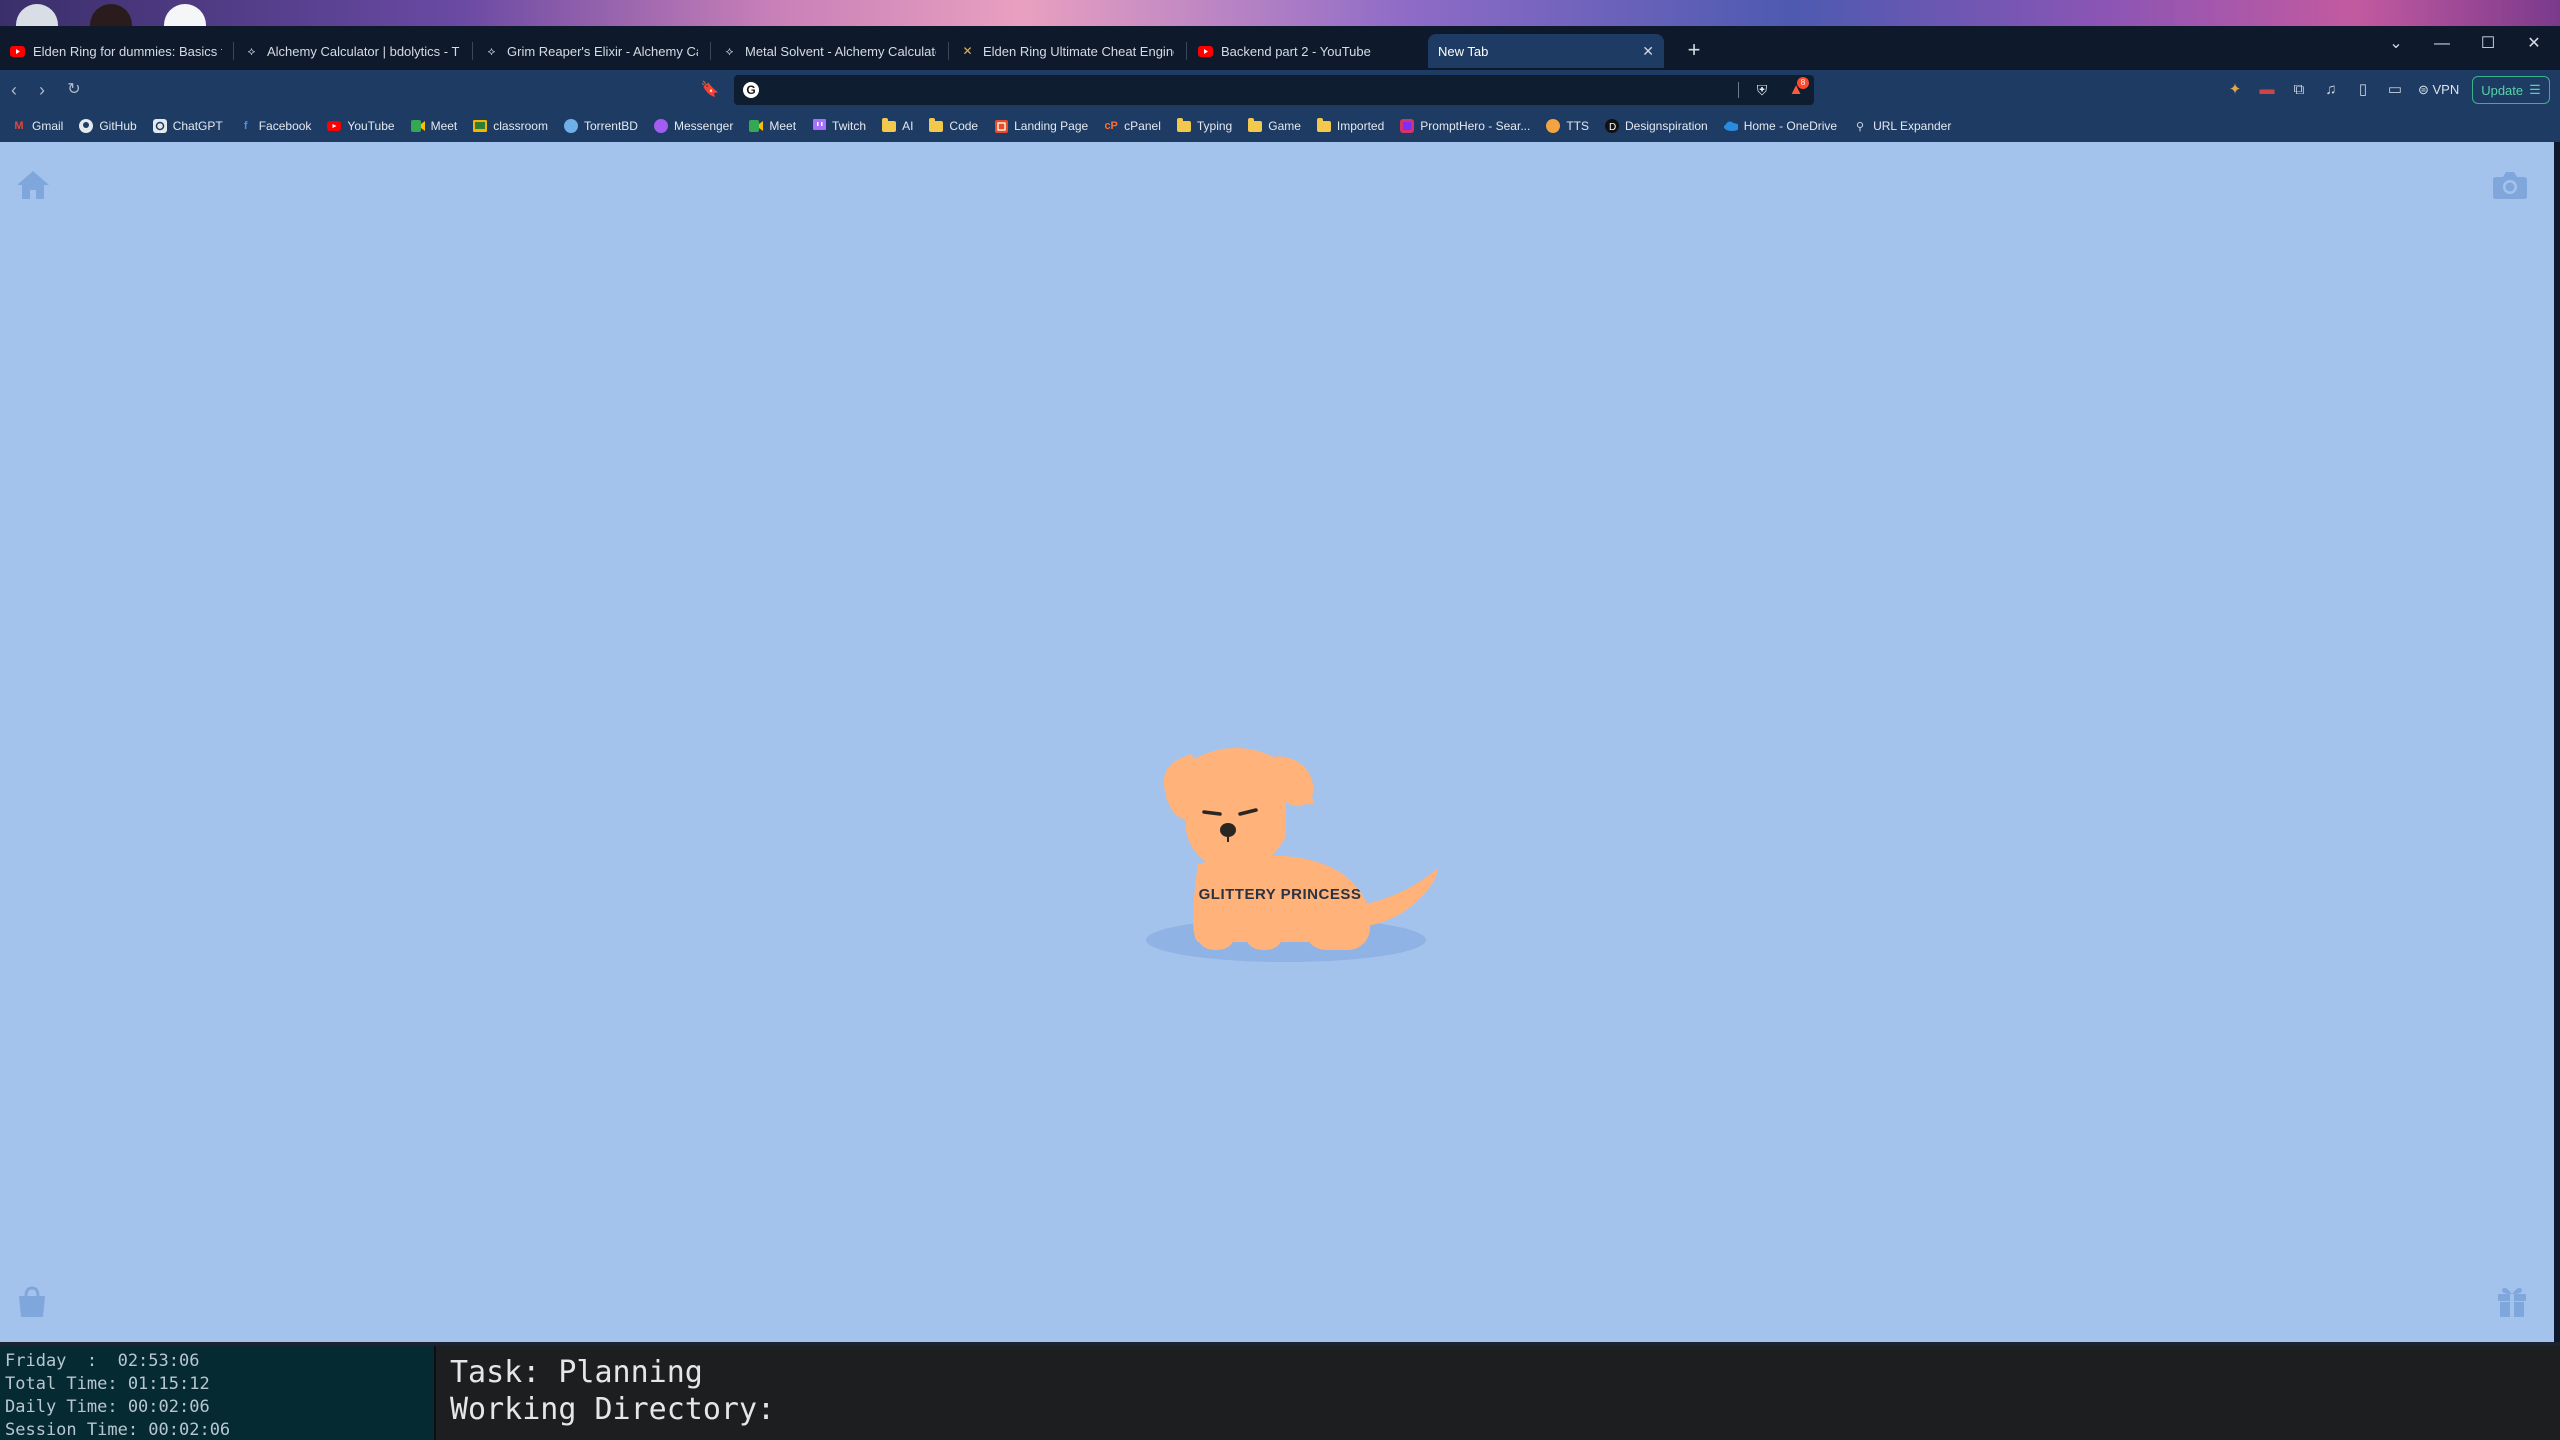 This screenshot has width=2560, height=1440. Describe the element at coordinates (116, 51) in the screenshot. I see `tab: Elden Ring for dummies: Basics for E` at that location.